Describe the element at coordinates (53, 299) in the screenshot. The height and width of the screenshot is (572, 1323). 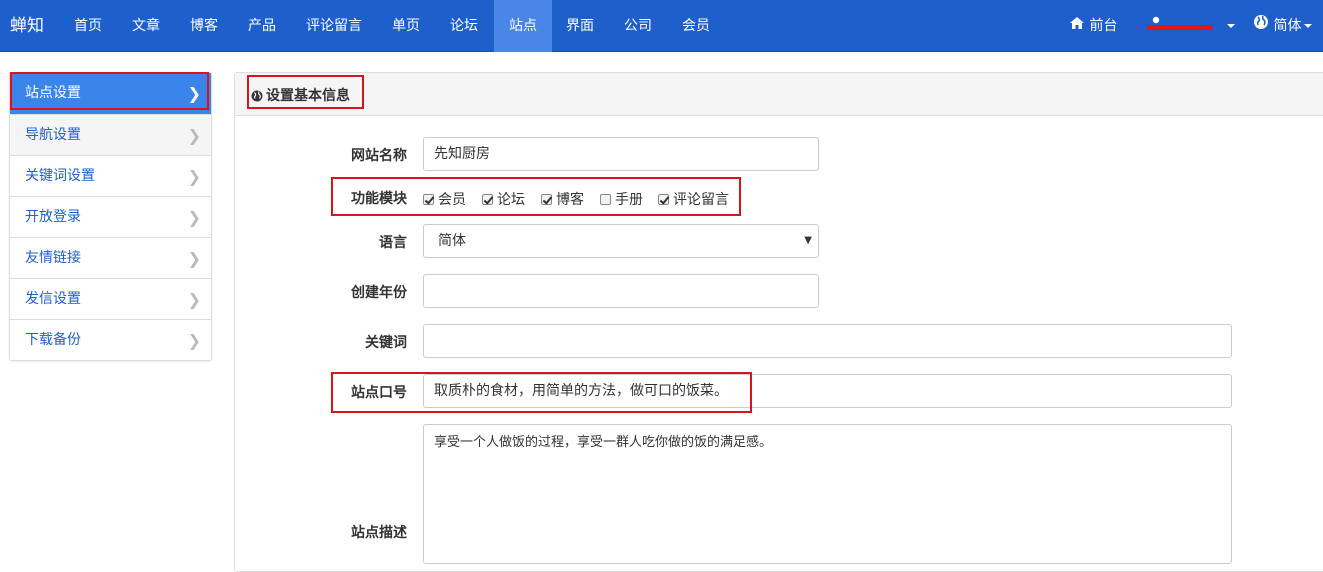
I see `sidebar-item-label: 发信设置` at that location.